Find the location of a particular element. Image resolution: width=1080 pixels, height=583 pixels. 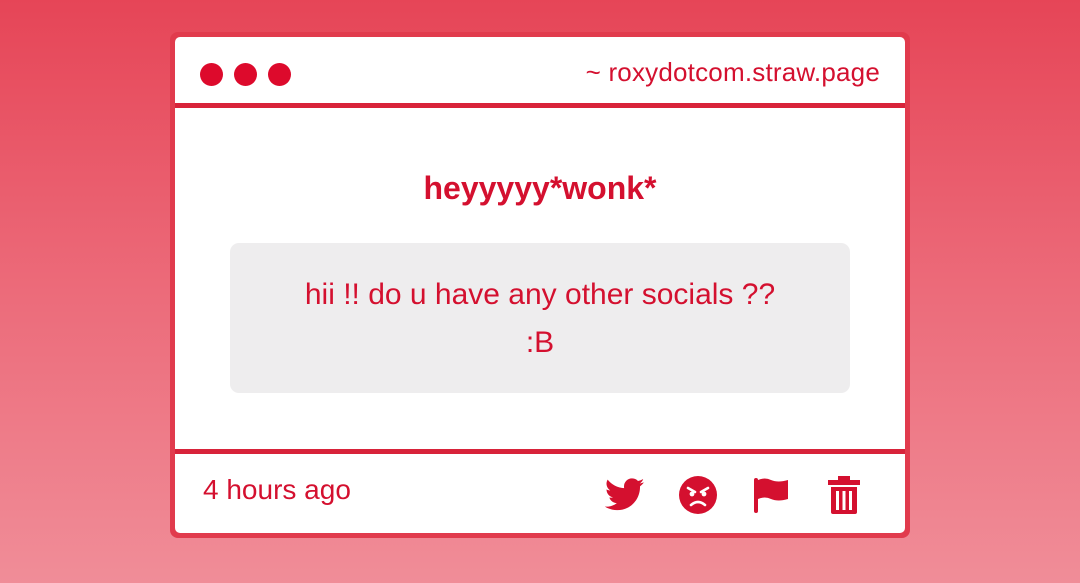

twitter-icon is located at coordinates (625, 494).